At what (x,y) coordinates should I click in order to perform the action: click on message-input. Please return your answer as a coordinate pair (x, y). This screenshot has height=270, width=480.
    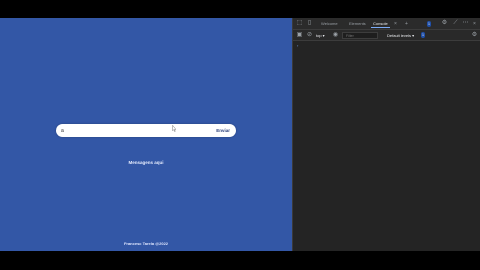
    Looking at the image, I should click on (131, 130).